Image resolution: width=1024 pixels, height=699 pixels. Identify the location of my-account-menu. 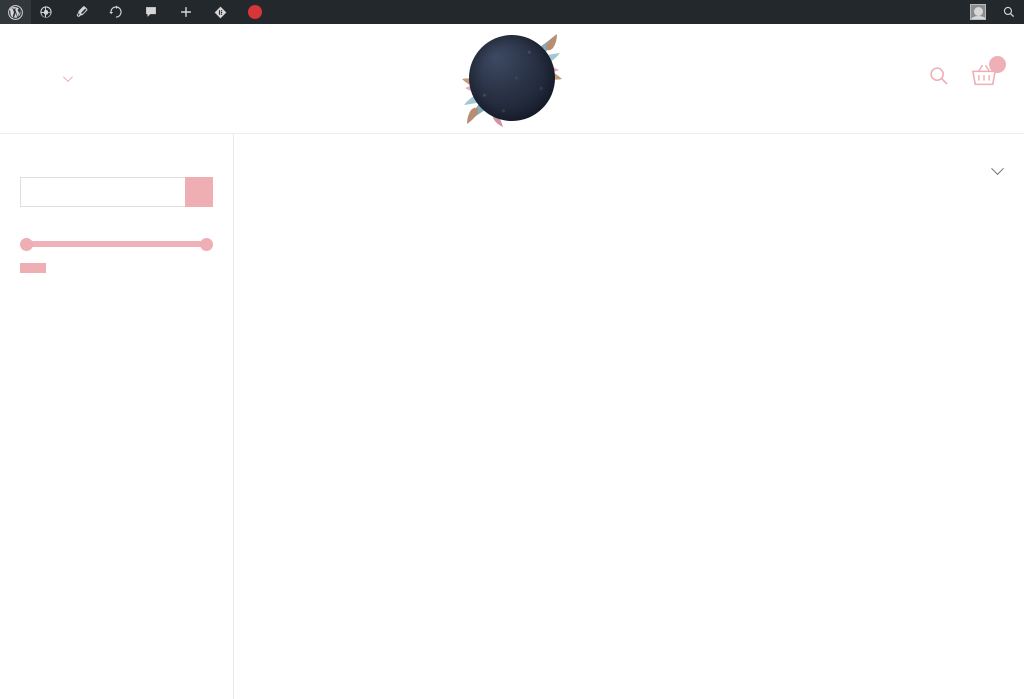
(975, 12).